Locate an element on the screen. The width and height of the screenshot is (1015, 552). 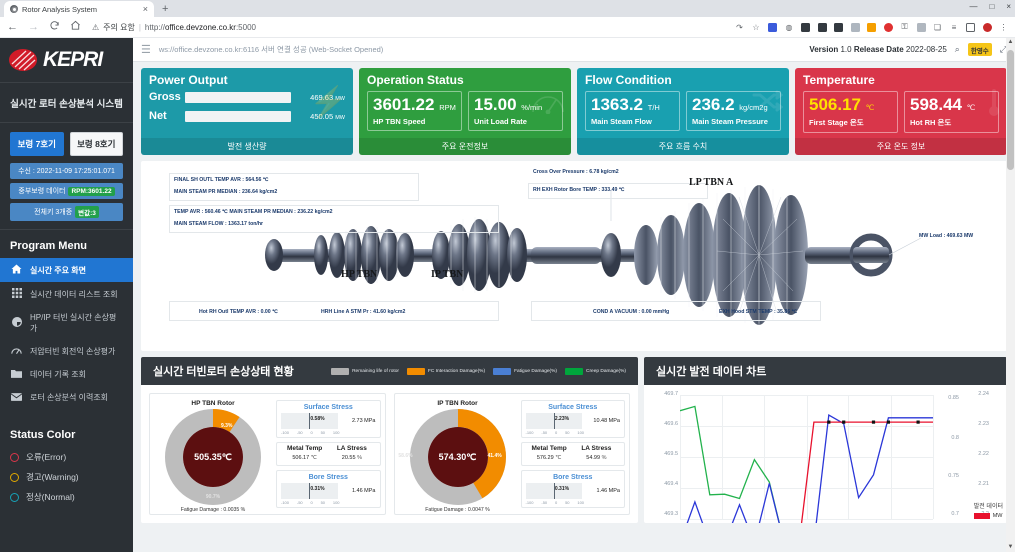
data-source-pill: 중부보령 데이터 RPM:3601.22 is located at coordinates (66, 191).